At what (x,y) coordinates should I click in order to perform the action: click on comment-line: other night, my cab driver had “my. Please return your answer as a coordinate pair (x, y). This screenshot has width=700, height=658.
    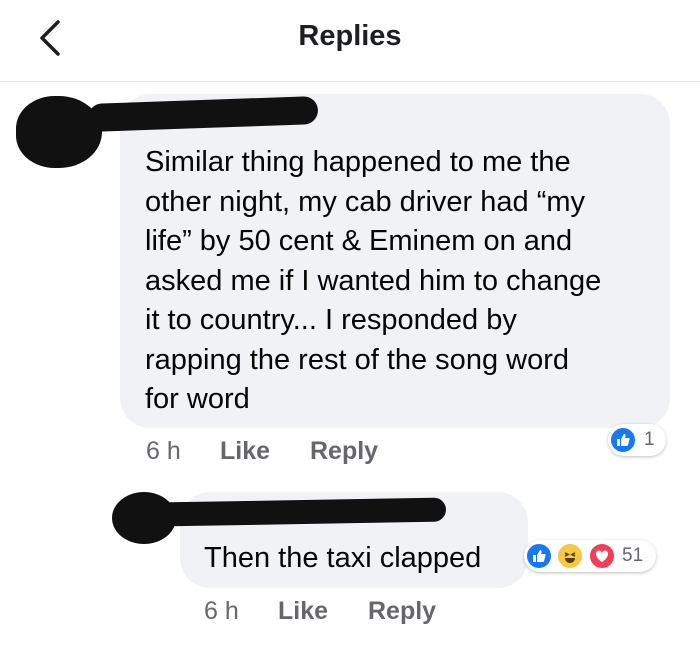
    Looking at the image, I should click on (365, 201).